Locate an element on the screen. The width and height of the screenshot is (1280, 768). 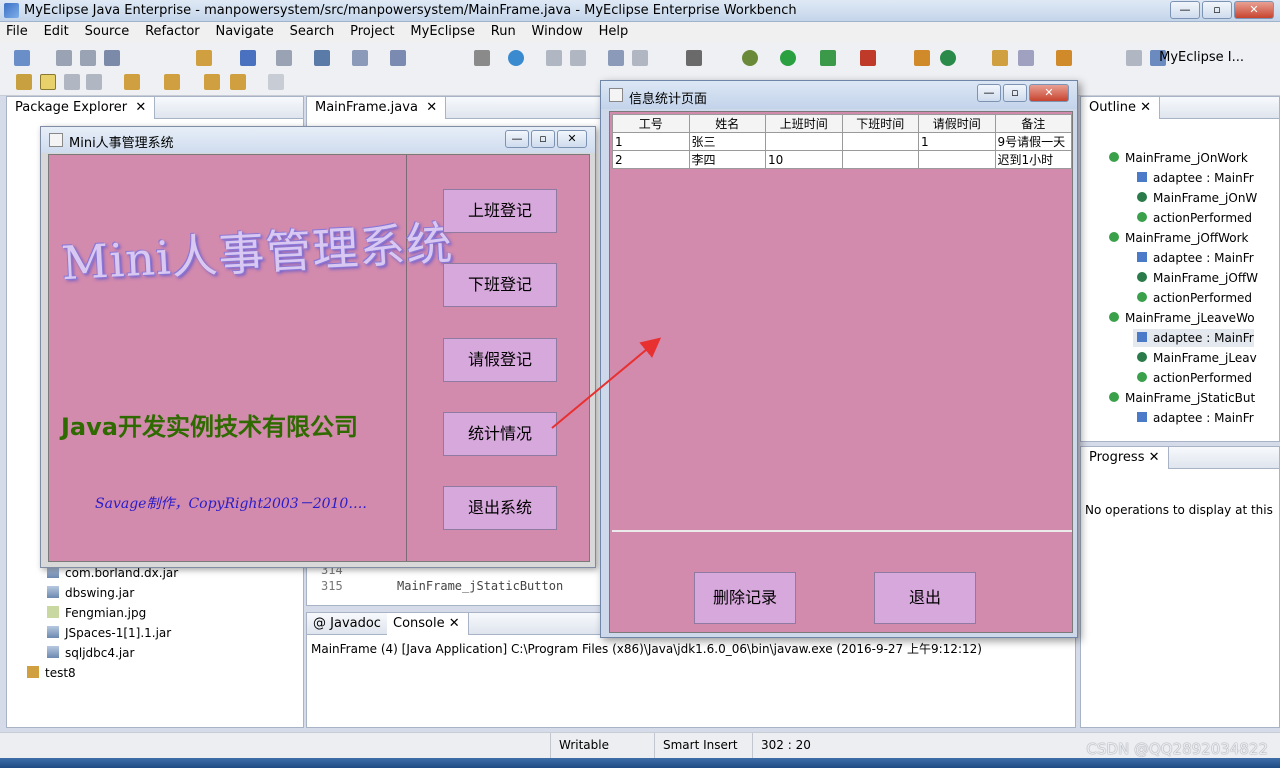
check-out-button: 下班登记 is located at coordinates (500, 285).